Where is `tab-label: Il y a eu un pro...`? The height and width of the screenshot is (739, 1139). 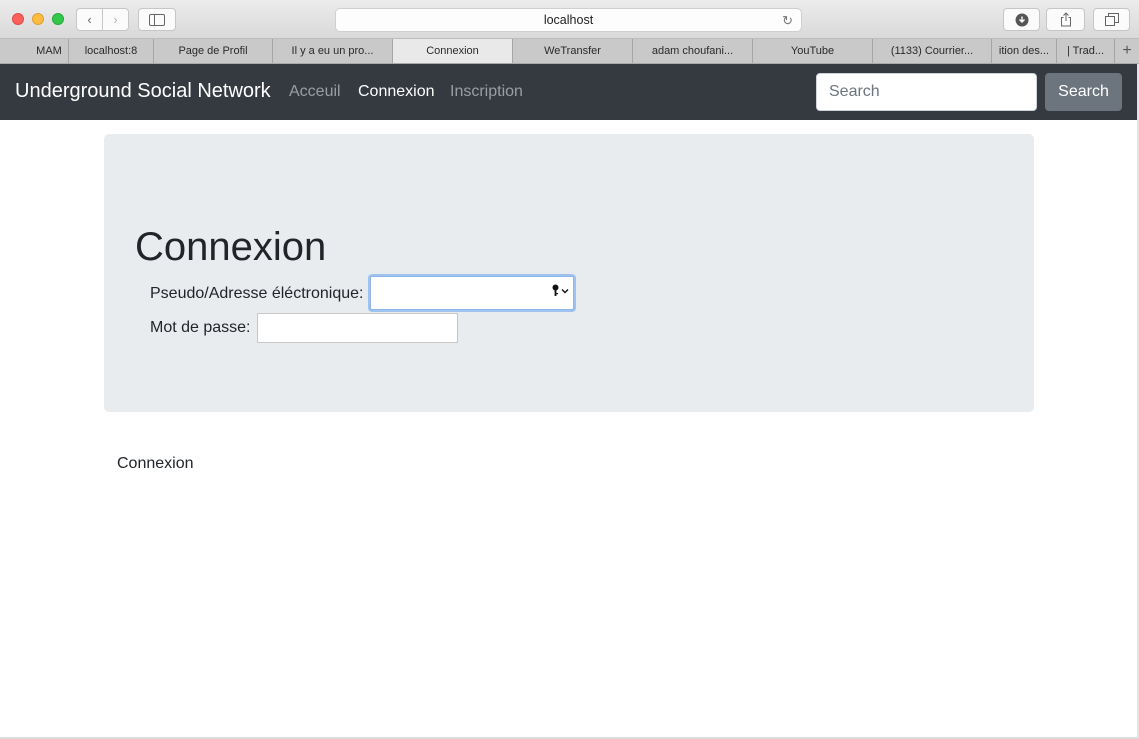 tab-label: Il y a eu un pro... is located at coordinates (332, 51).